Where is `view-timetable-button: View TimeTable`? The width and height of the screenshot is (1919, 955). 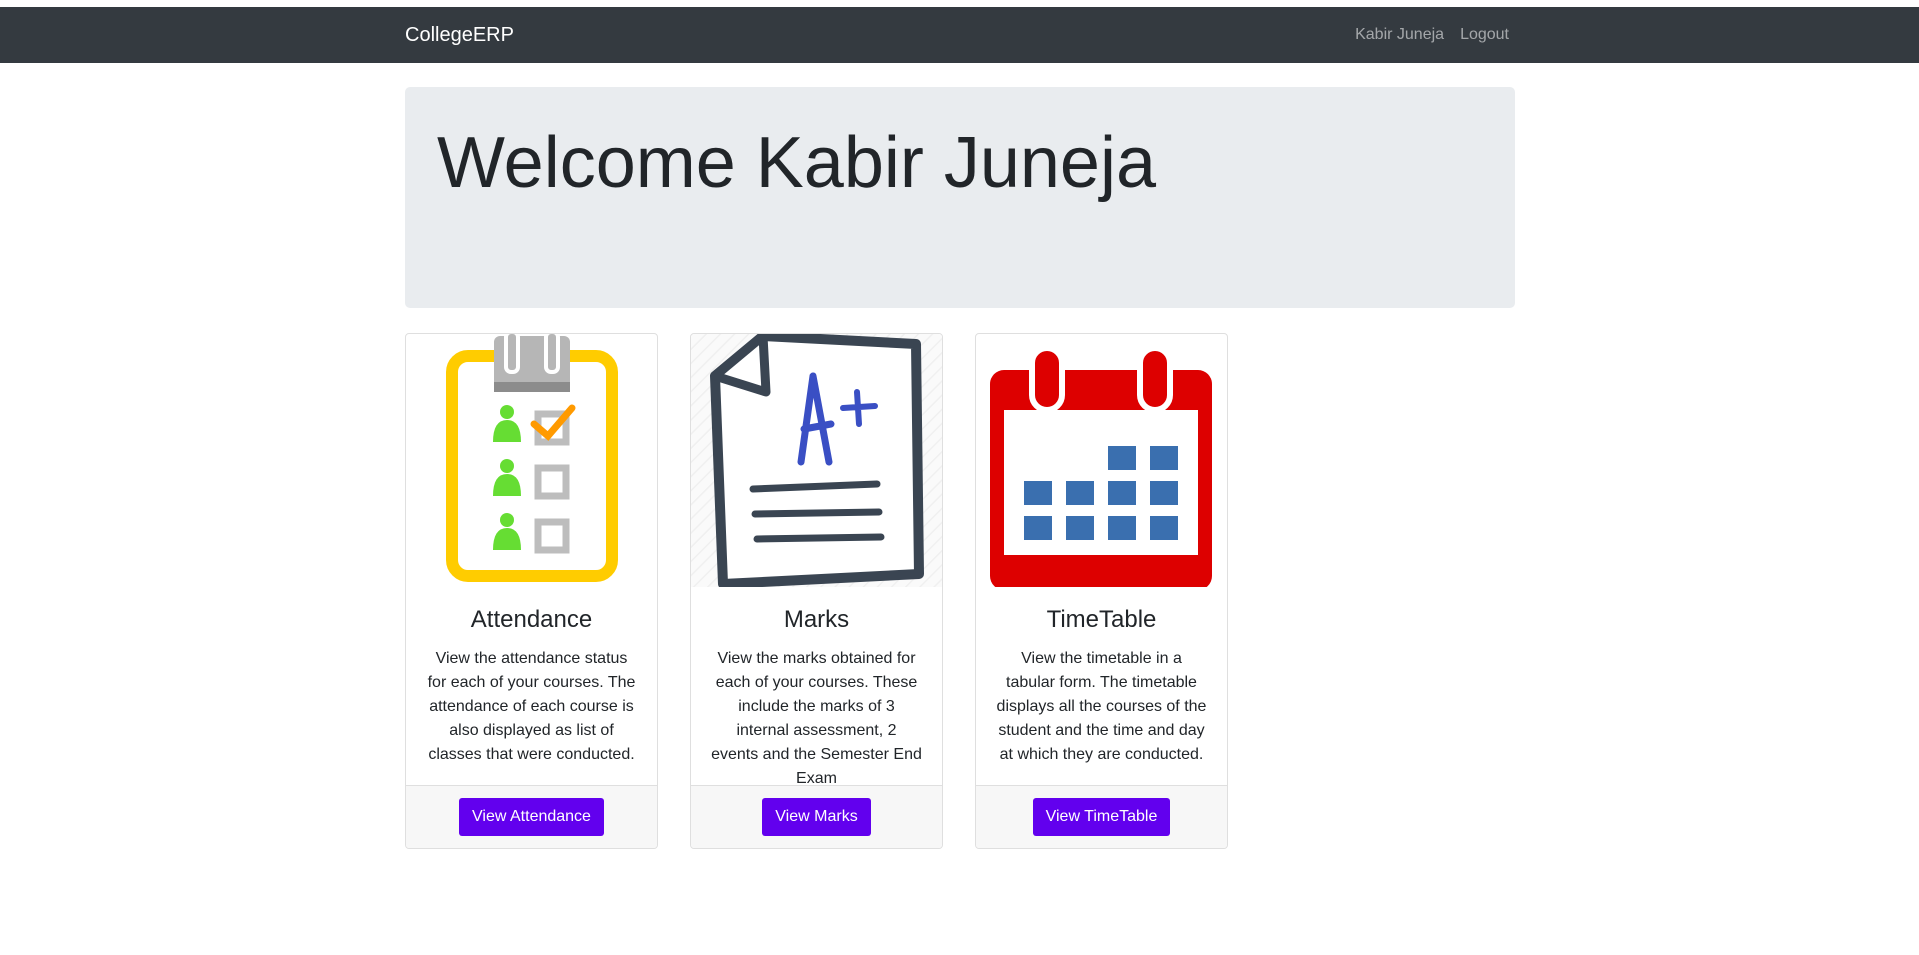
view-timetable-button: View TimeTable is located at coordinates (1101, 817).